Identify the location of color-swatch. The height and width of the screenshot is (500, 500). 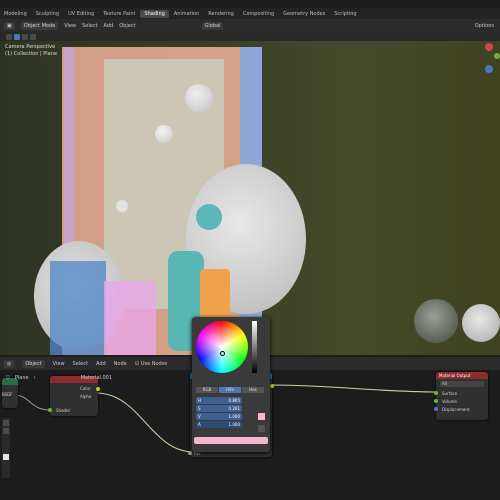
(261, 416).